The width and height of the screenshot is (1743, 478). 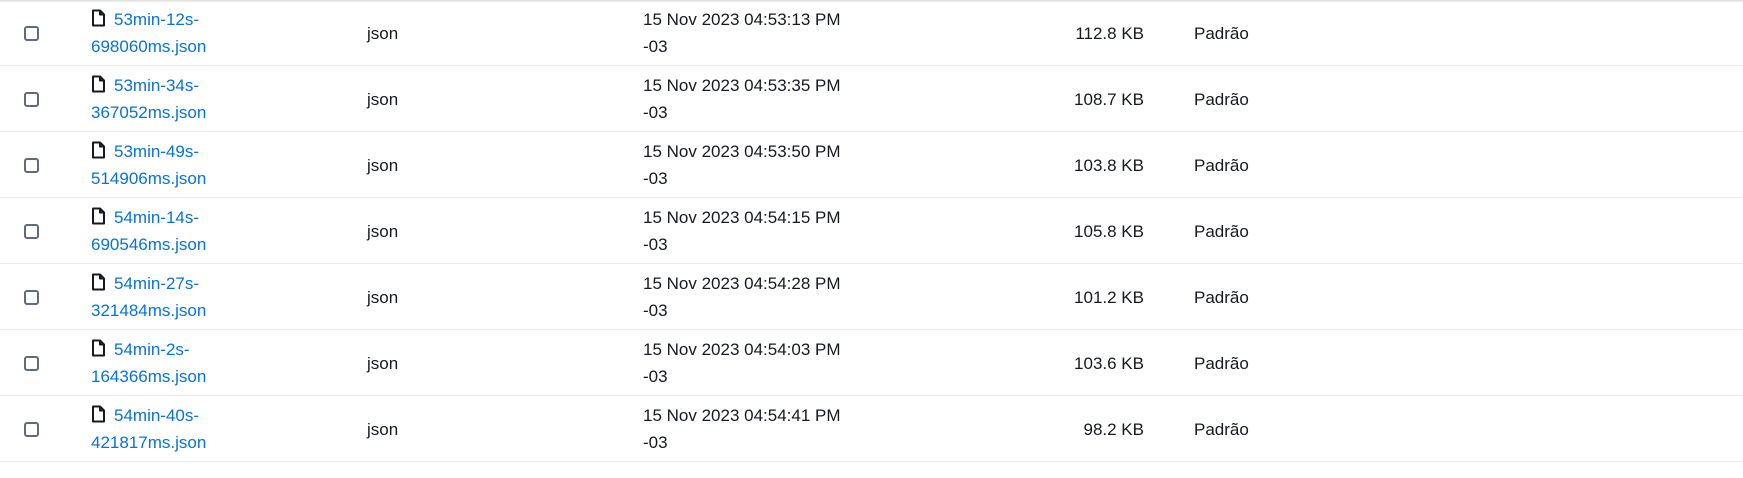 What do you see at coordinates (149, 112) in the screenshot?
I see `object-name-line2: 367052ms.json` at bounding box center [149, 112].